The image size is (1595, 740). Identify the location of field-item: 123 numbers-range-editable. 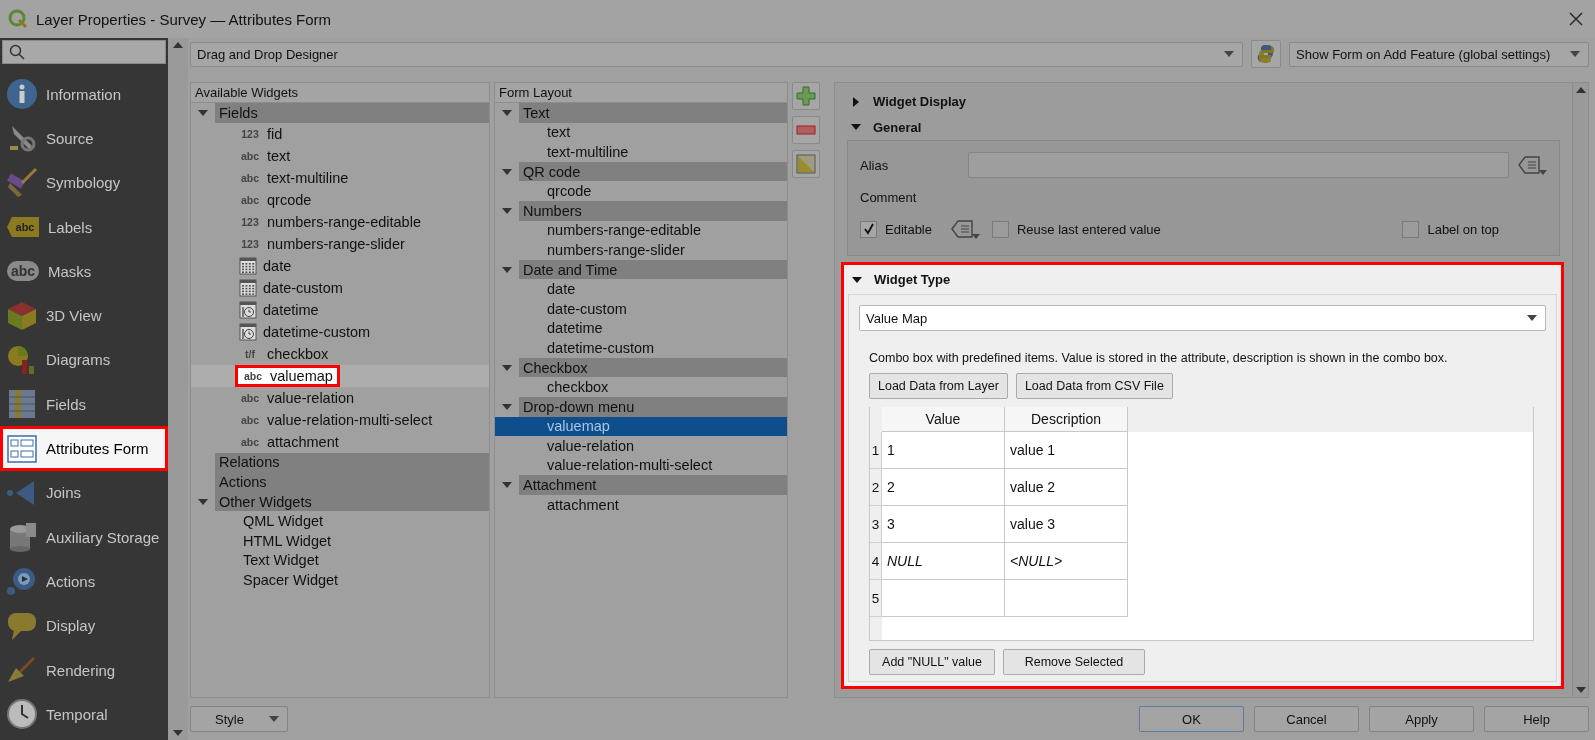
(330, 221).